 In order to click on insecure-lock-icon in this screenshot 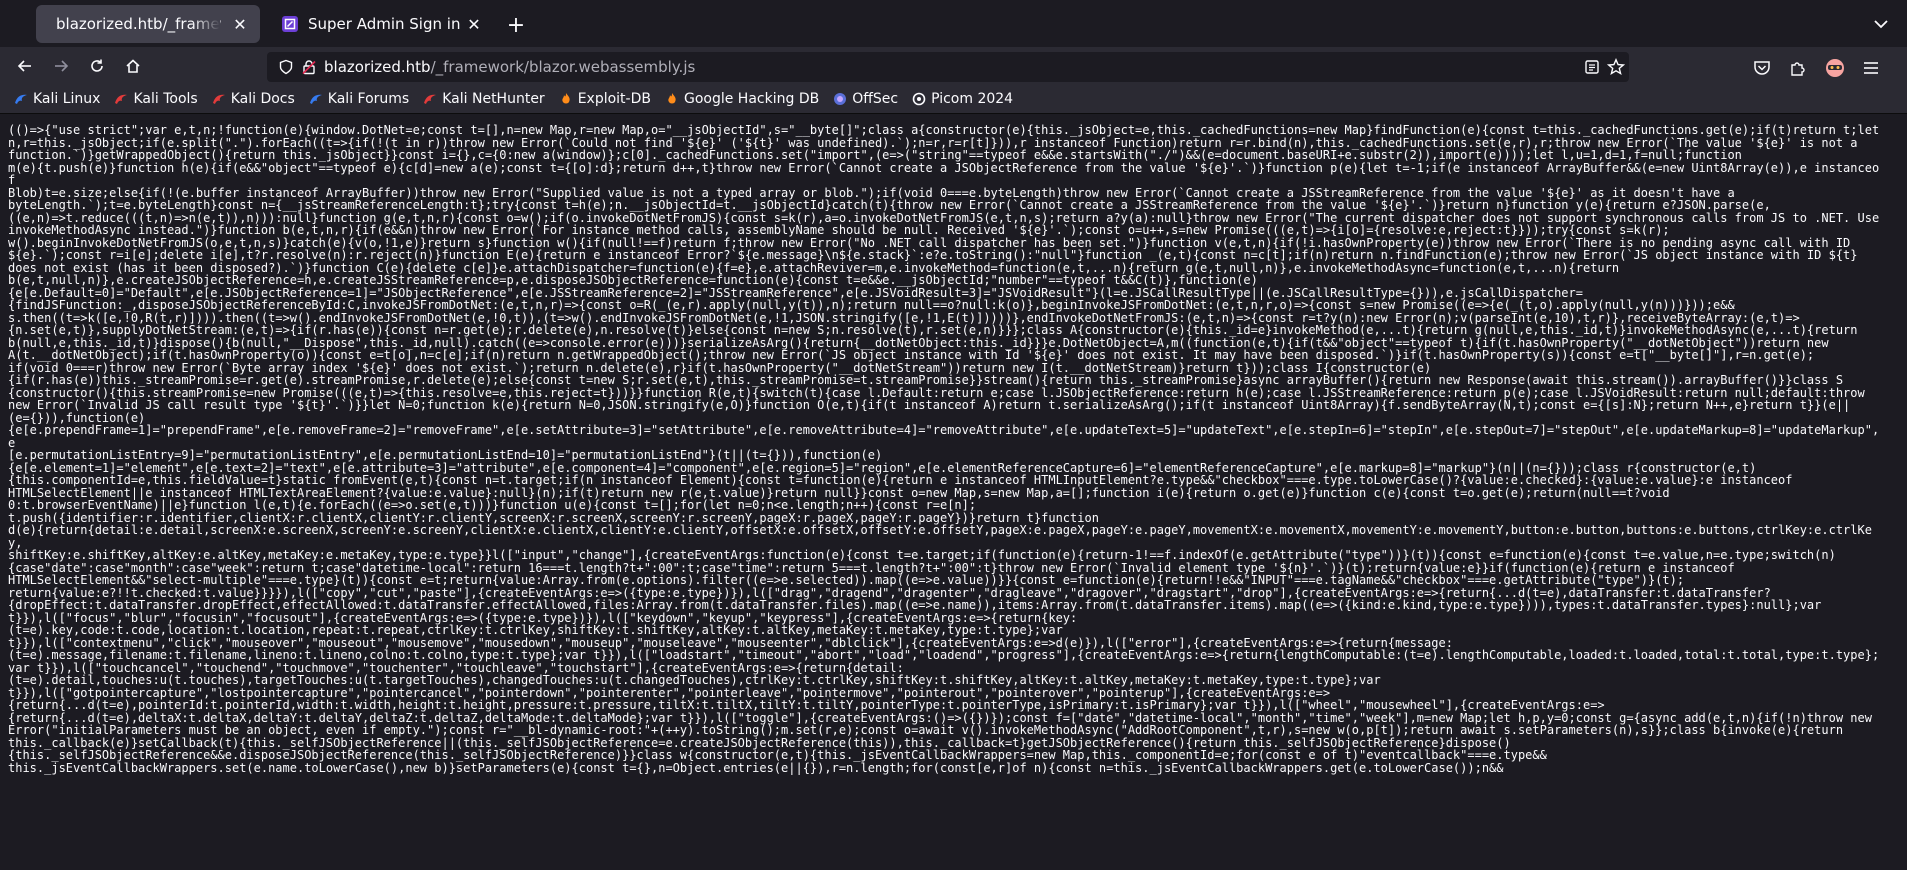, I will do `click(309, 67)`.